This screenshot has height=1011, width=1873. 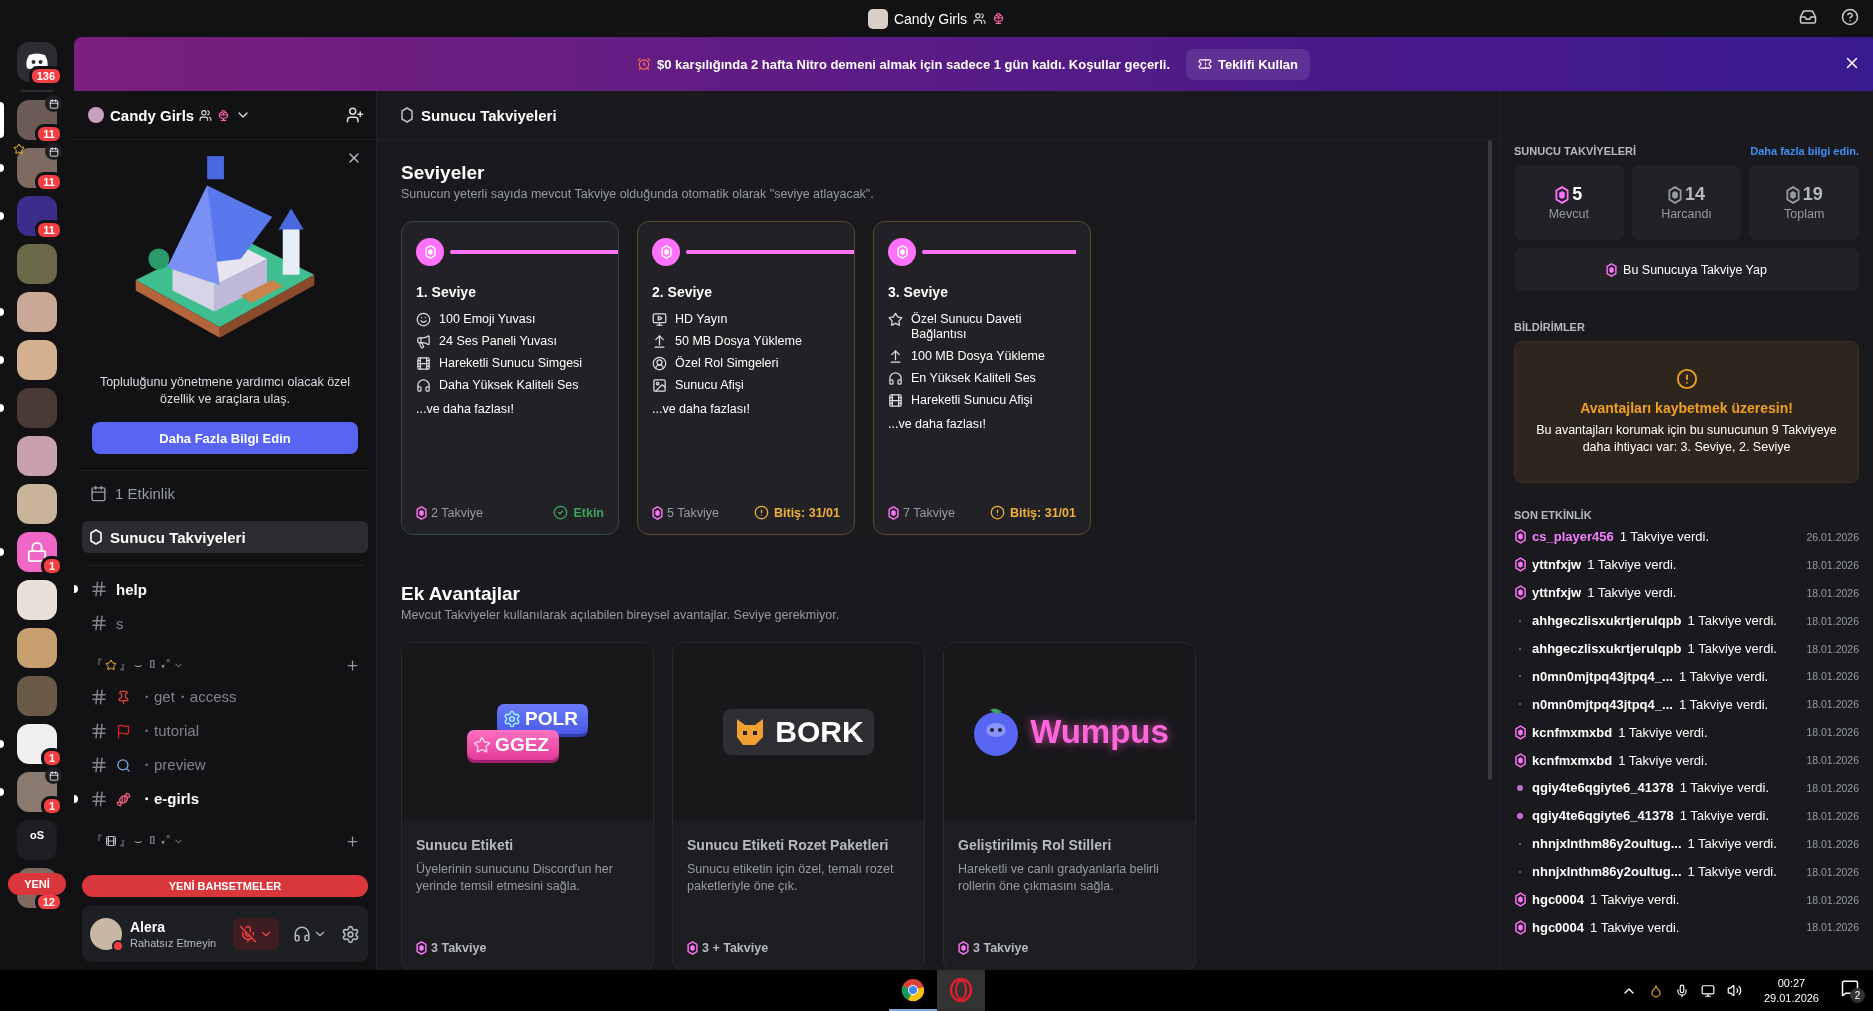 What do you see at coordinates (1069, 806) in the screenshot?
I see `perk-card: Wumpus Geliştirilmiş Rol Stilleri Hareketli ve canlı gradyanlarla belirli rollerin öne çıkmasını sağla. 3 Takviye` at bounding box center [1069, 806].